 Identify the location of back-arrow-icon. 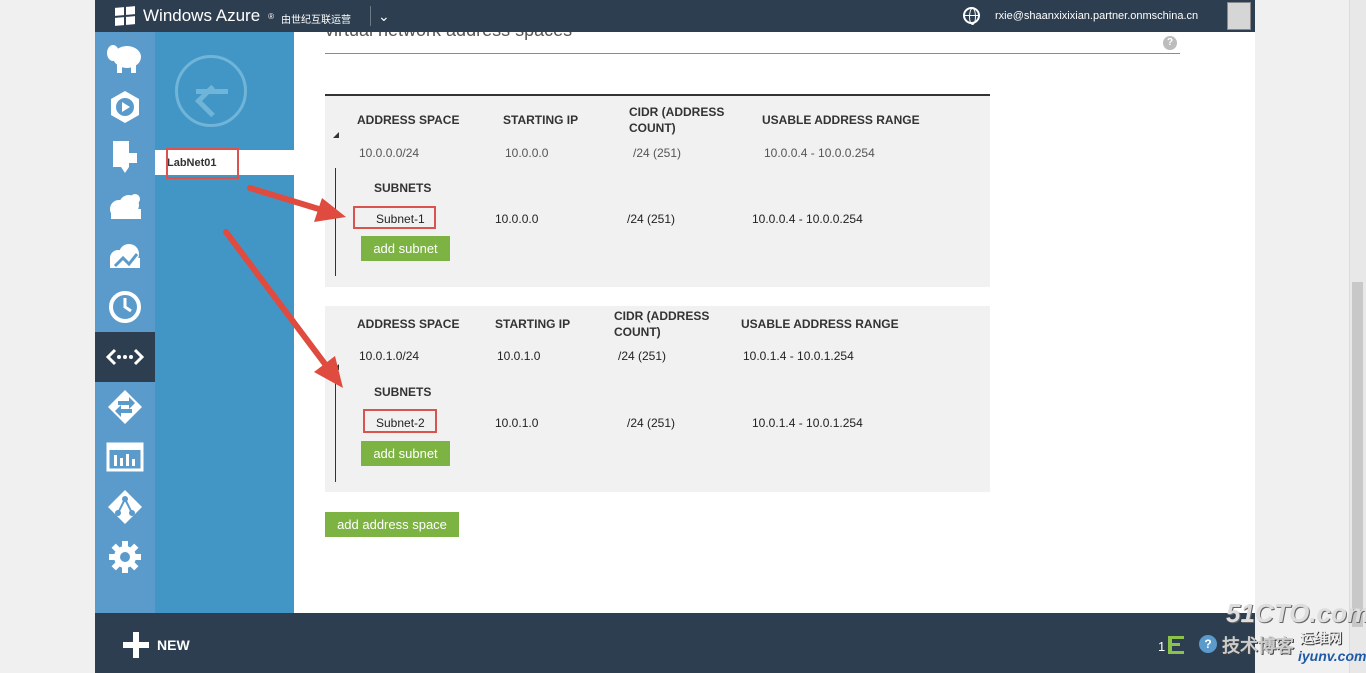
(211, 91).